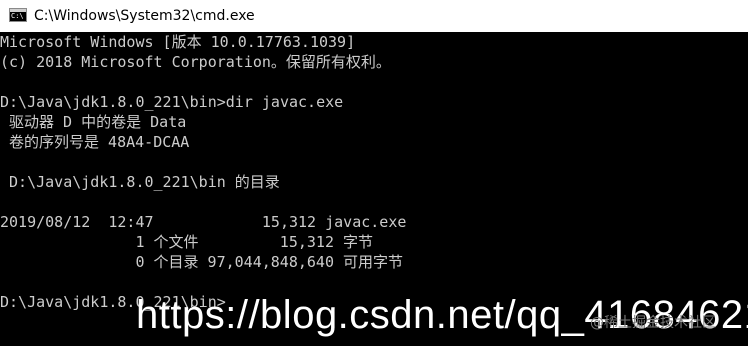 The height and width of the screenshot is (346, 748). Describe the element at coordinates (187, 242) in the screenshot. I see `console-line: 1 个文件 15,312 字节` at that location.